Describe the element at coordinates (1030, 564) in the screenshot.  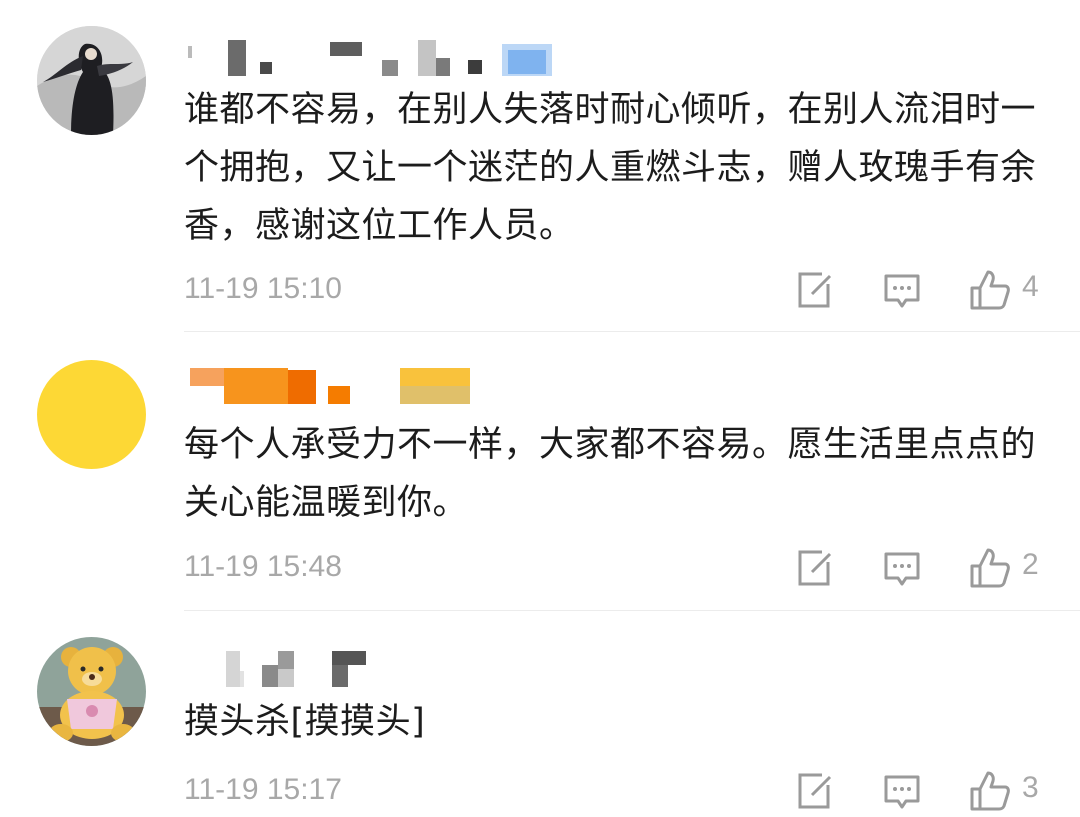
I see `like-count: 2` at that location.